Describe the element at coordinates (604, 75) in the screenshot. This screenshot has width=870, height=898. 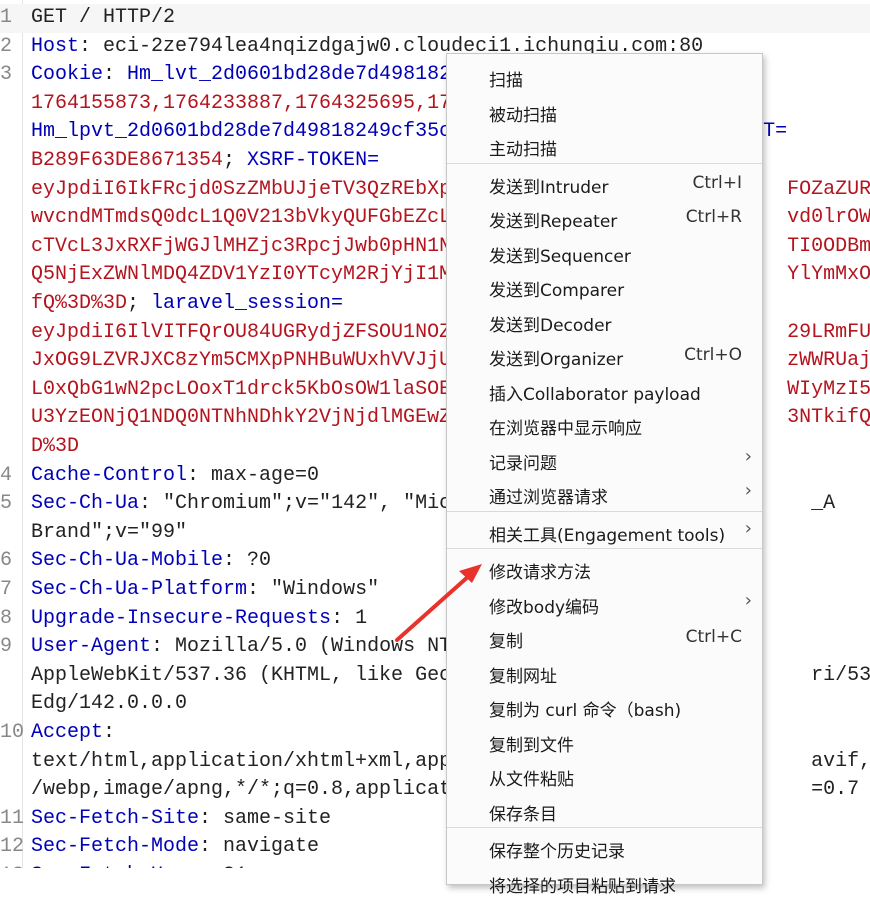
I see `menu-item-1: 扫描` at that location.